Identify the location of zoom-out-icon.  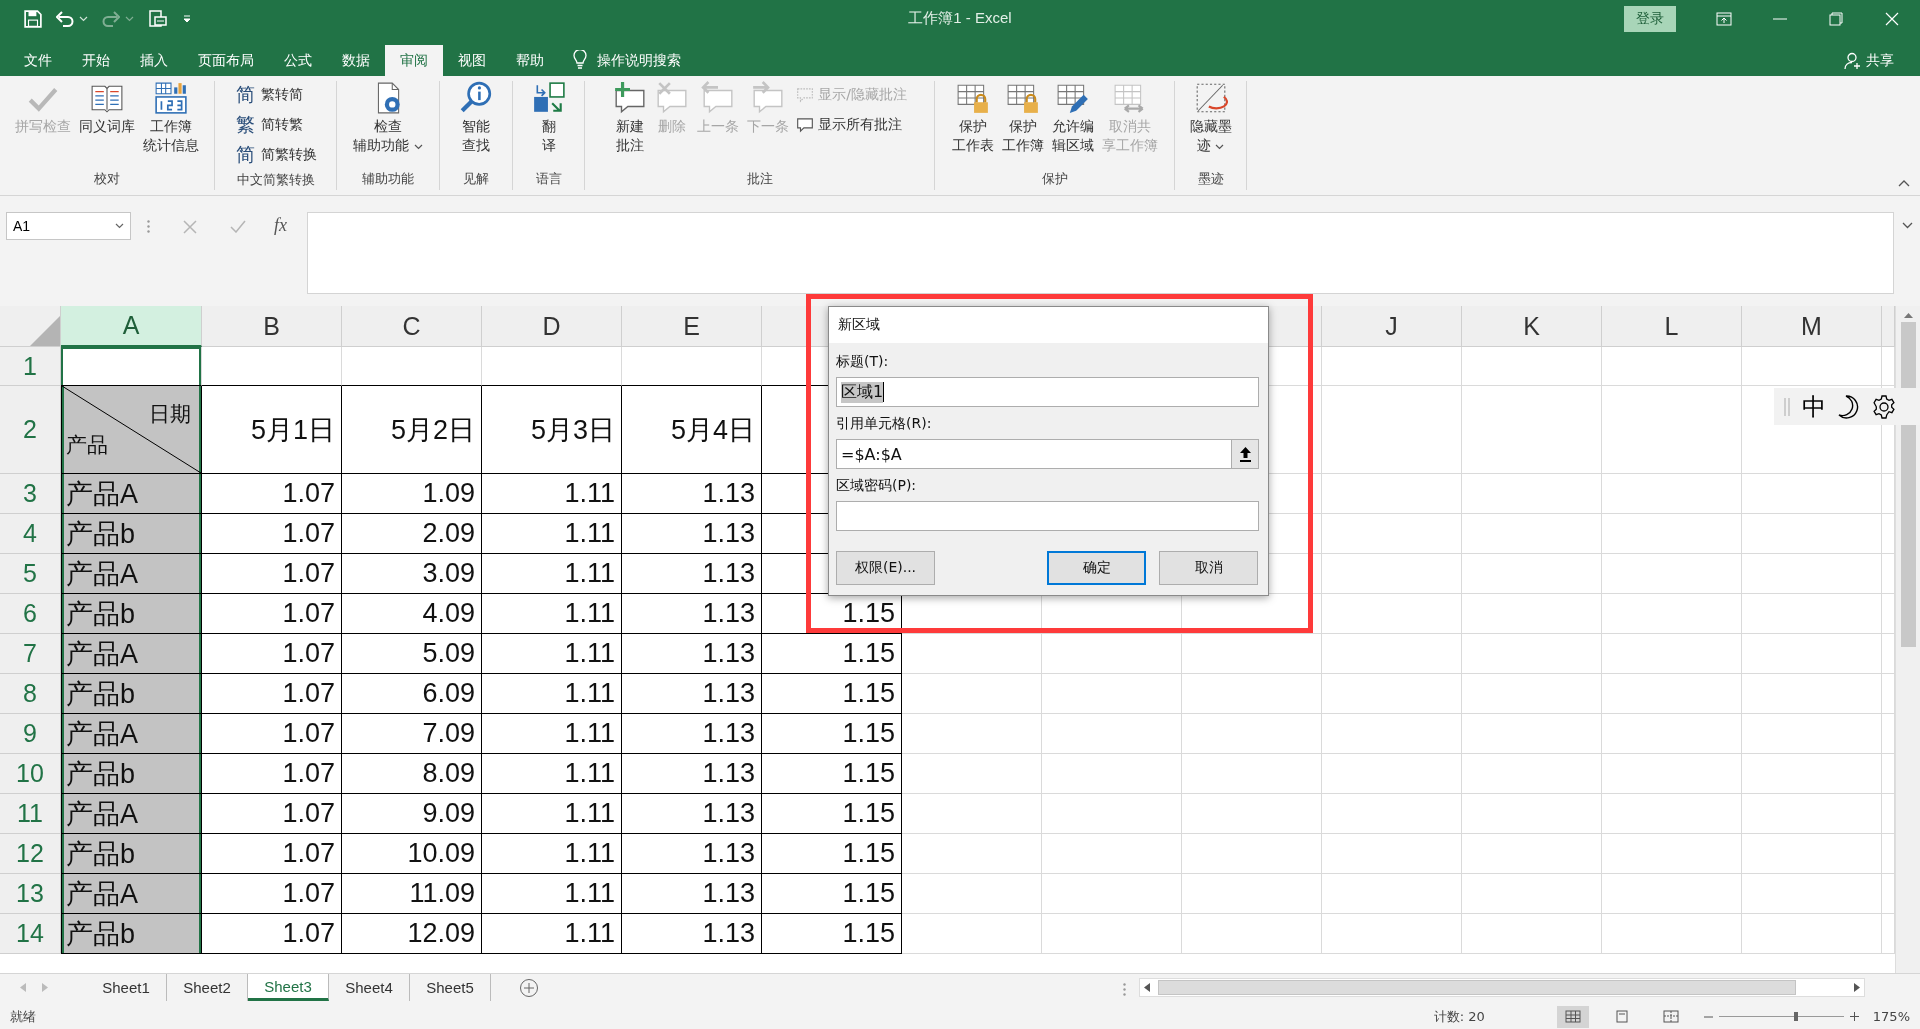
(1708, 1016).